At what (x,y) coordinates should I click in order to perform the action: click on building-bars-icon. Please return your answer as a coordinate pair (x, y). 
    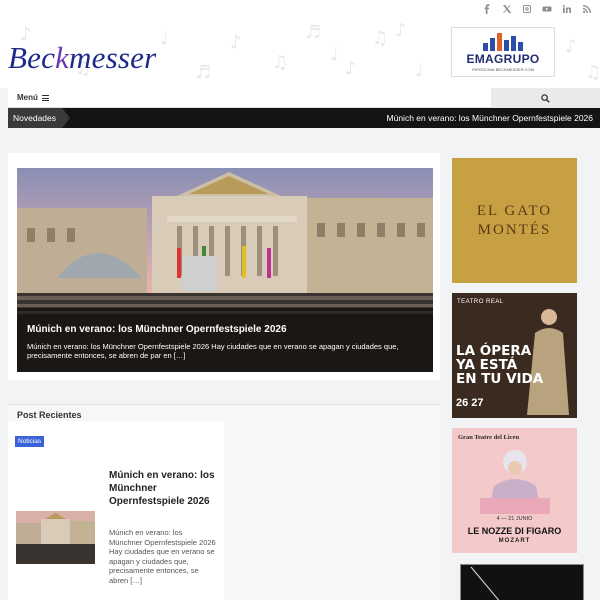
    Looking at the image, I should click on (503, 41).